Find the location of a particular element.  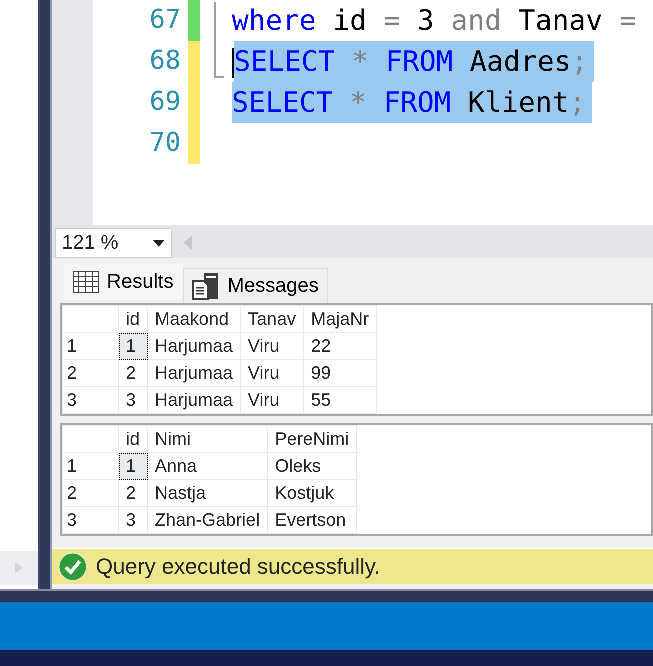

table-cell: Evertson is located at coordinates (312, 520).